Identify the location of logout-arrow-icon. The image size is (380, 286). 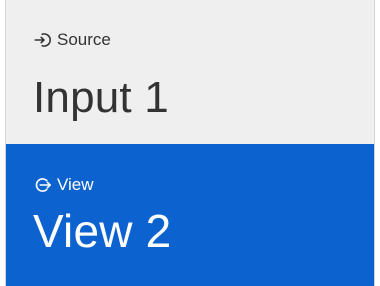
(43, 185).